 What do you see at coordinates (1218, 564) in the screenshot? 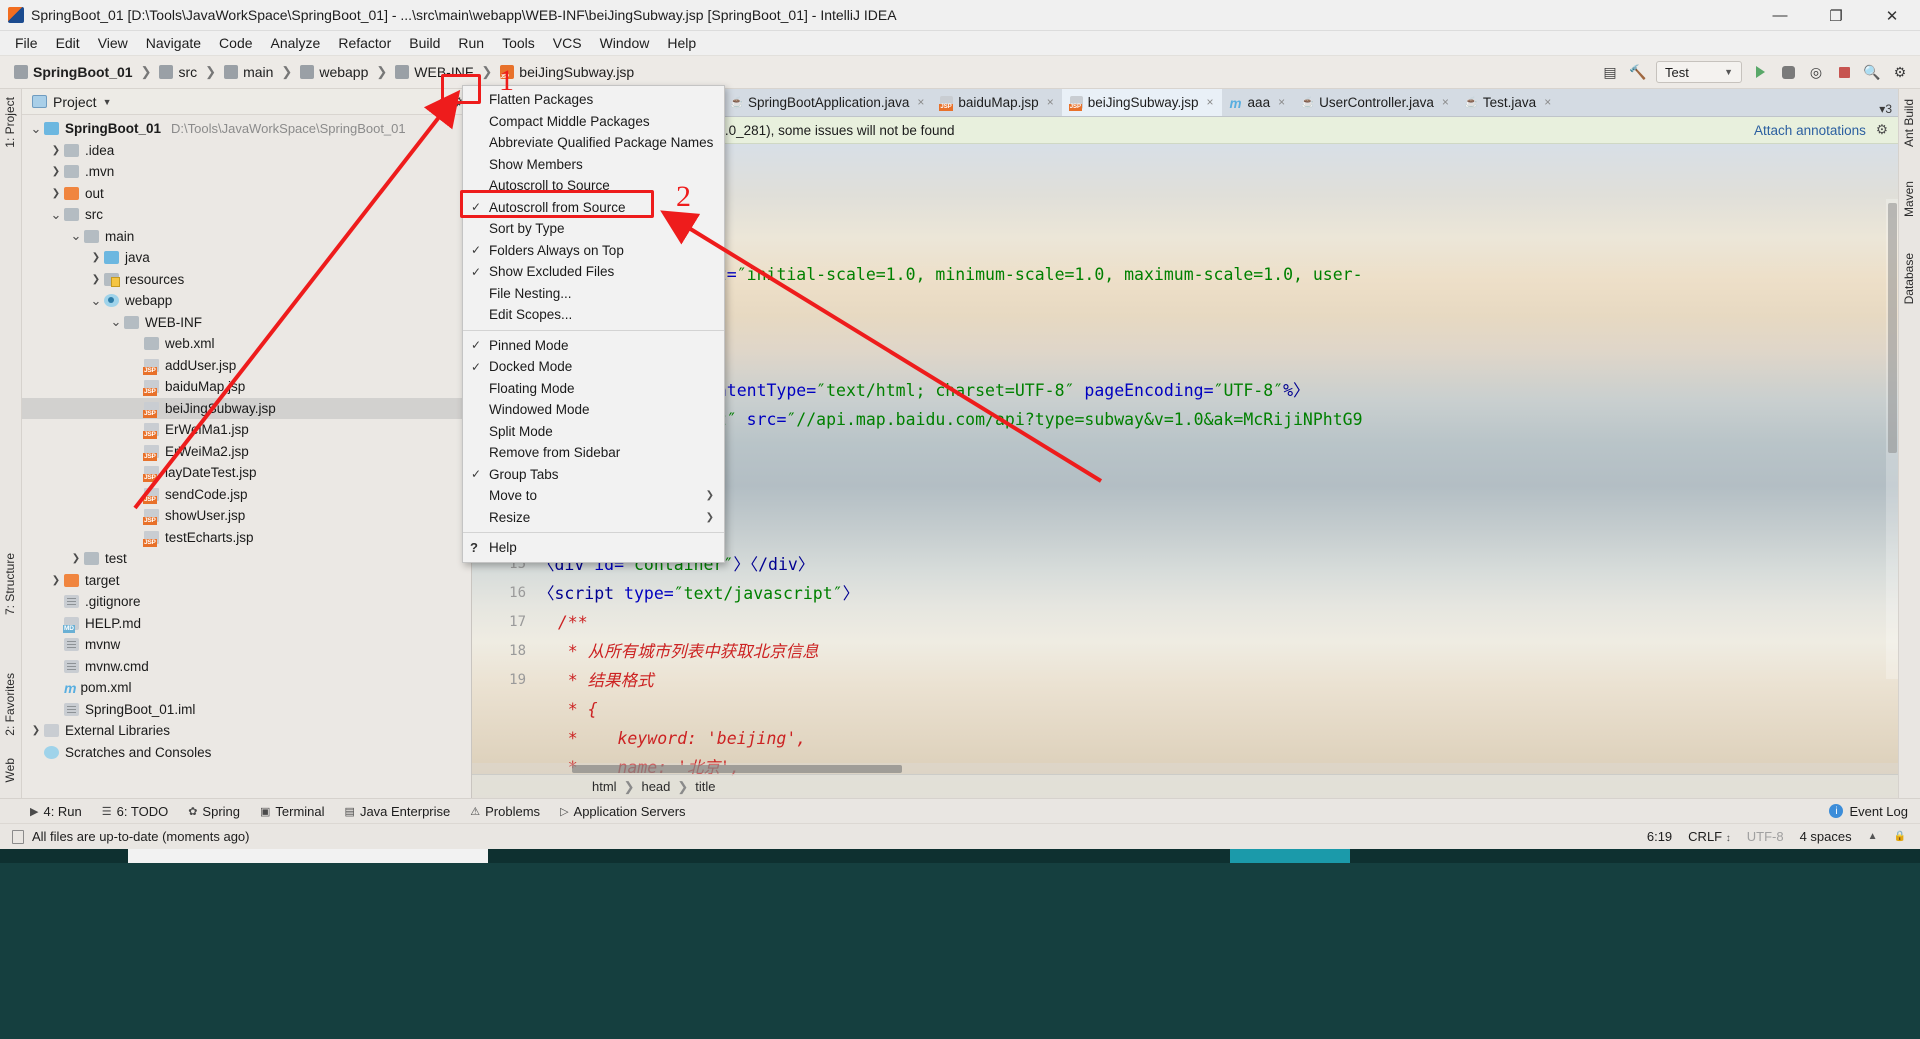
I see `code-line: 〈div id=″container″〉〈/div〉` at bounding box center [1218, 564].